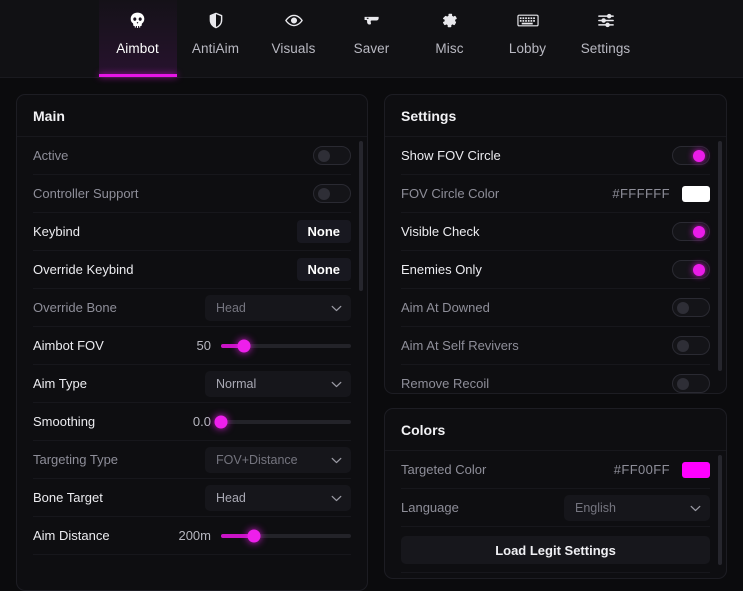  Describe the element at coordinates (86, 193) in the screenshot. I see `row-label: Controller Support` at that location.